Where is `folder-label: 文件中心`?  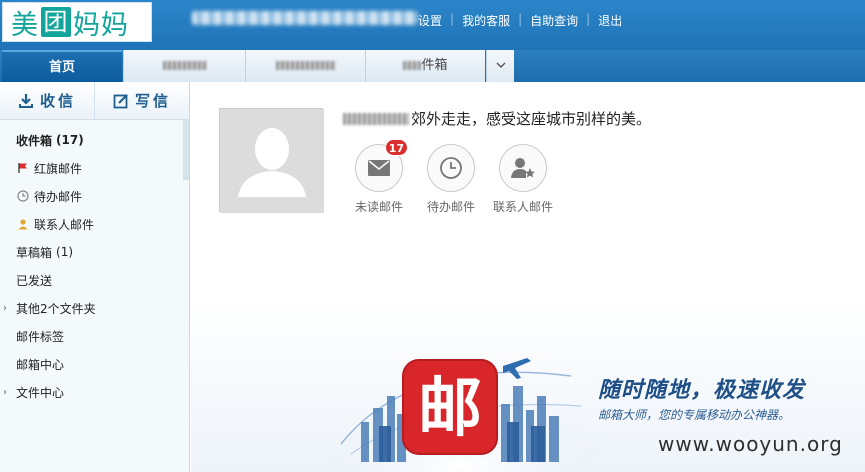
folder-label: 文件中心 is located at coordinates (40, 392).